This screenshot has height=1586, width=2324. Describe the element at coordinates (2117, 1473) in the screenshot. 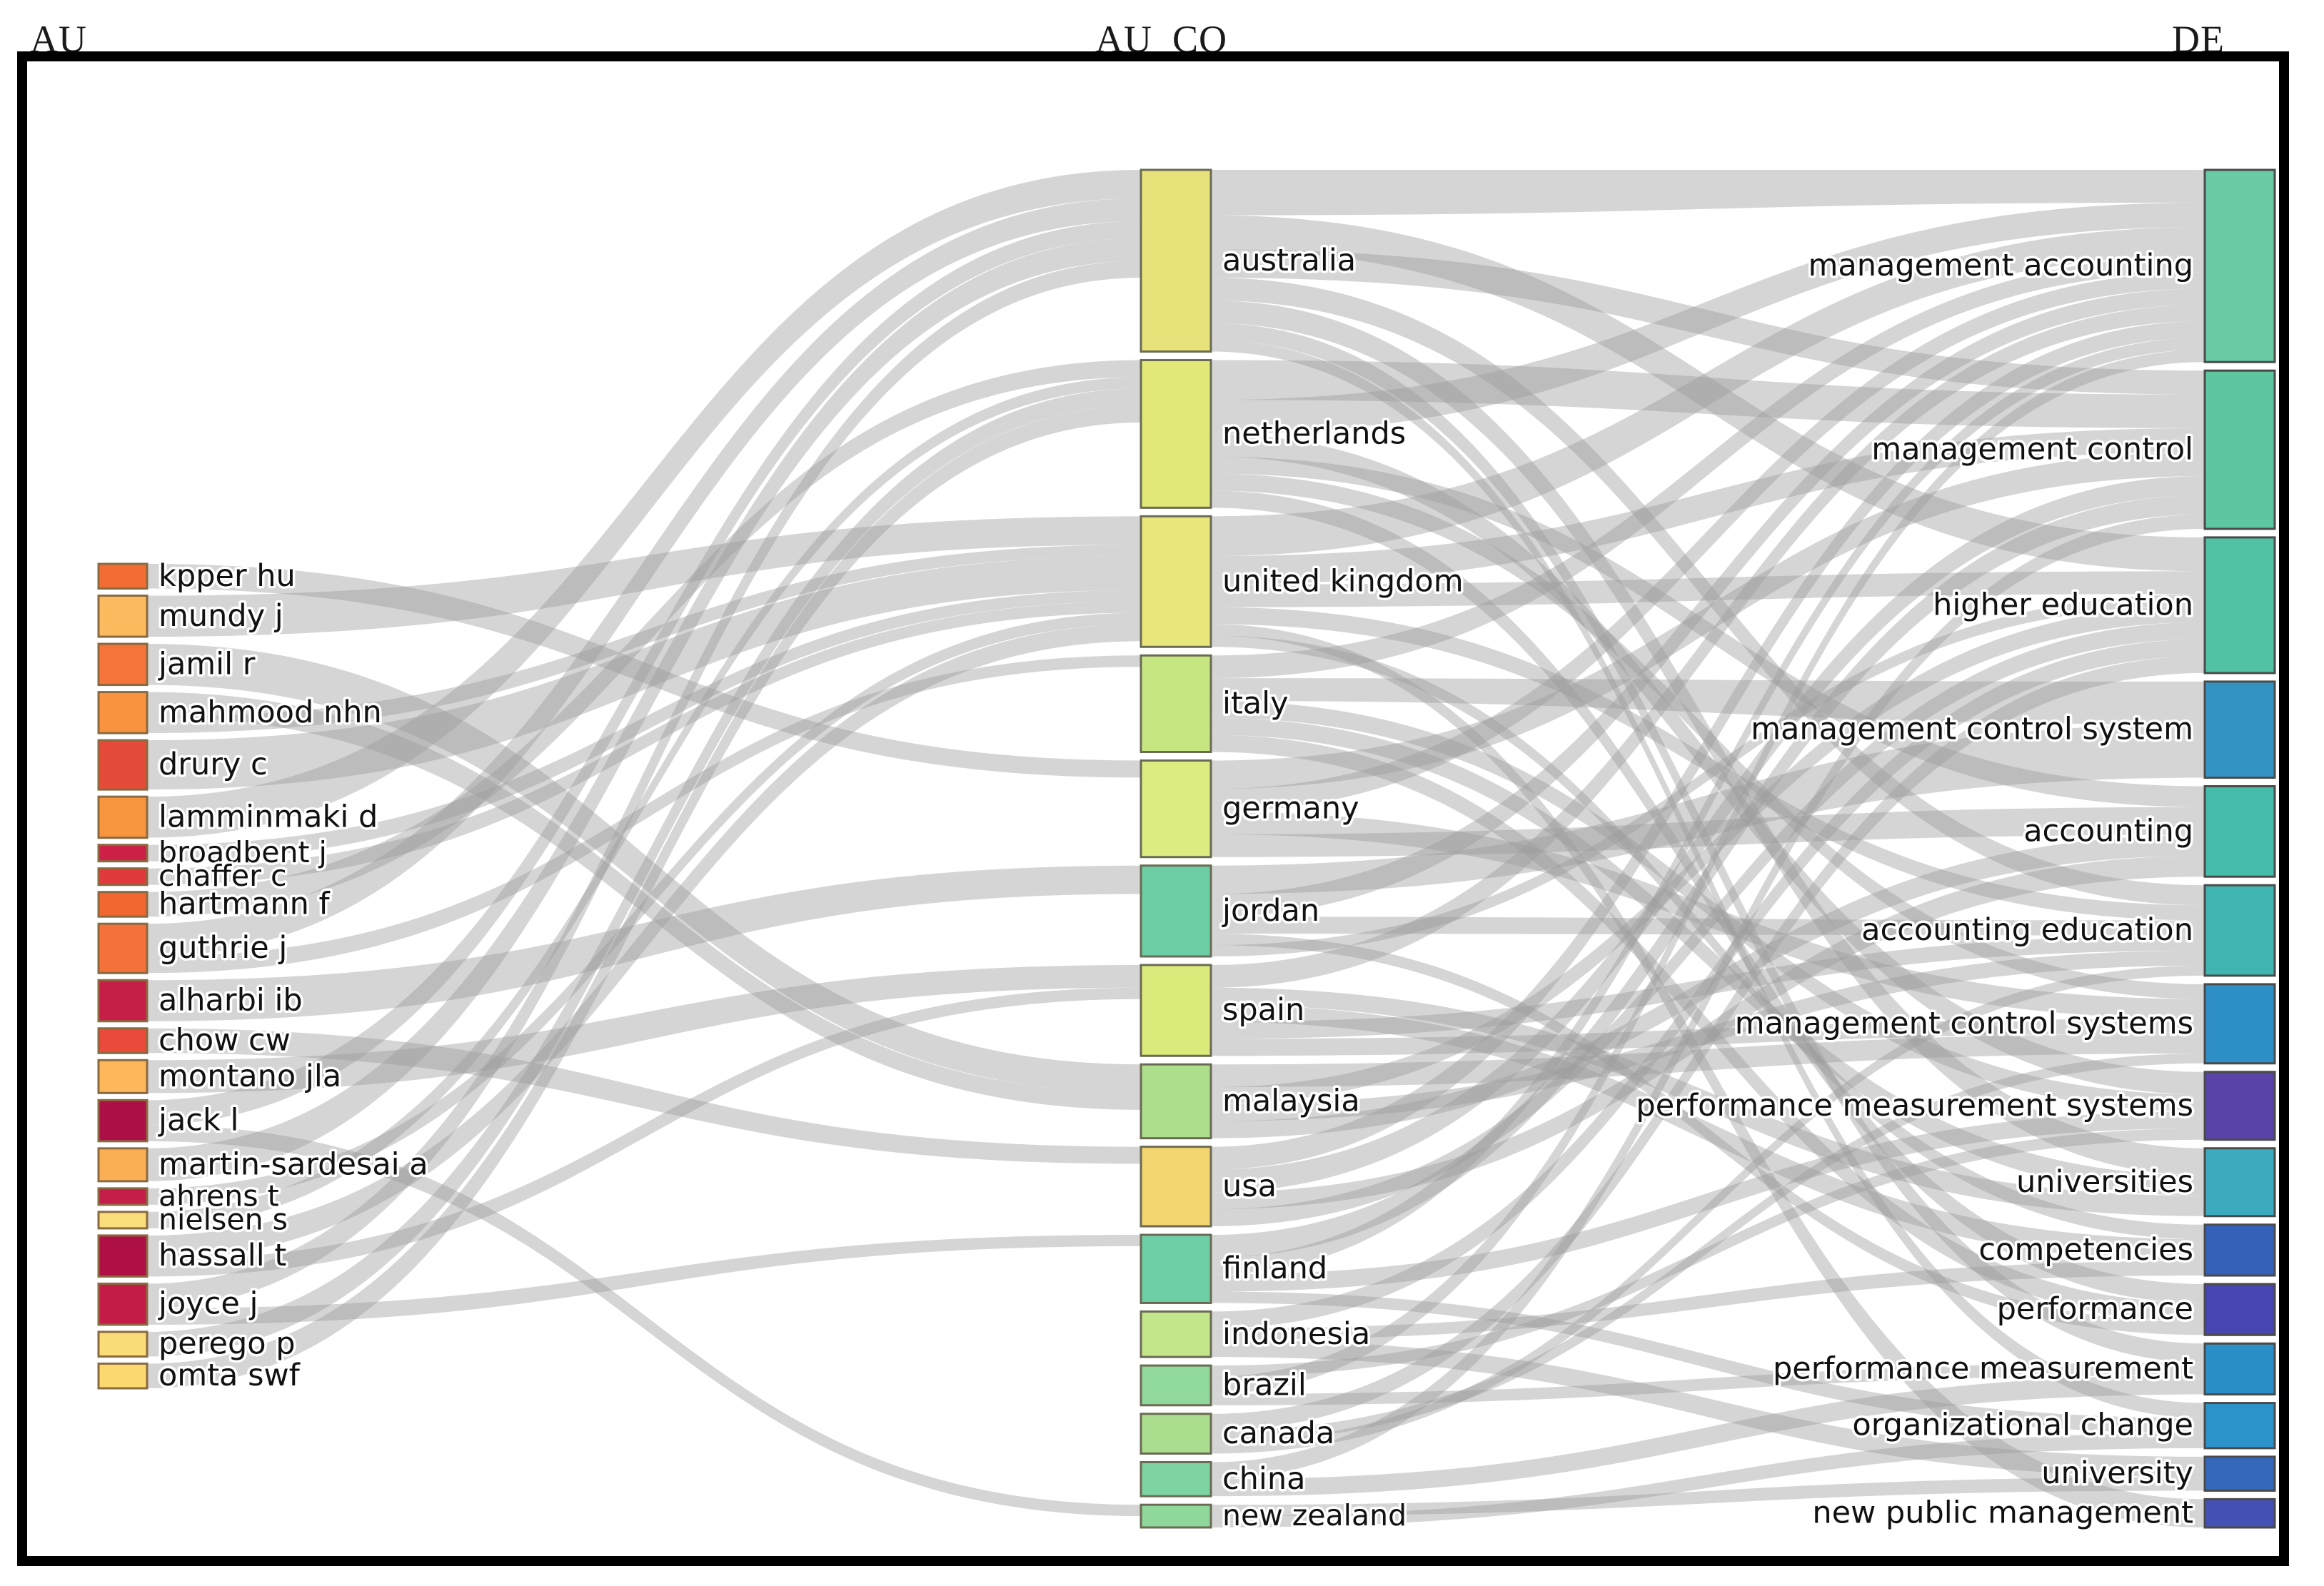

I see `sankey-node-label: university` at that location.